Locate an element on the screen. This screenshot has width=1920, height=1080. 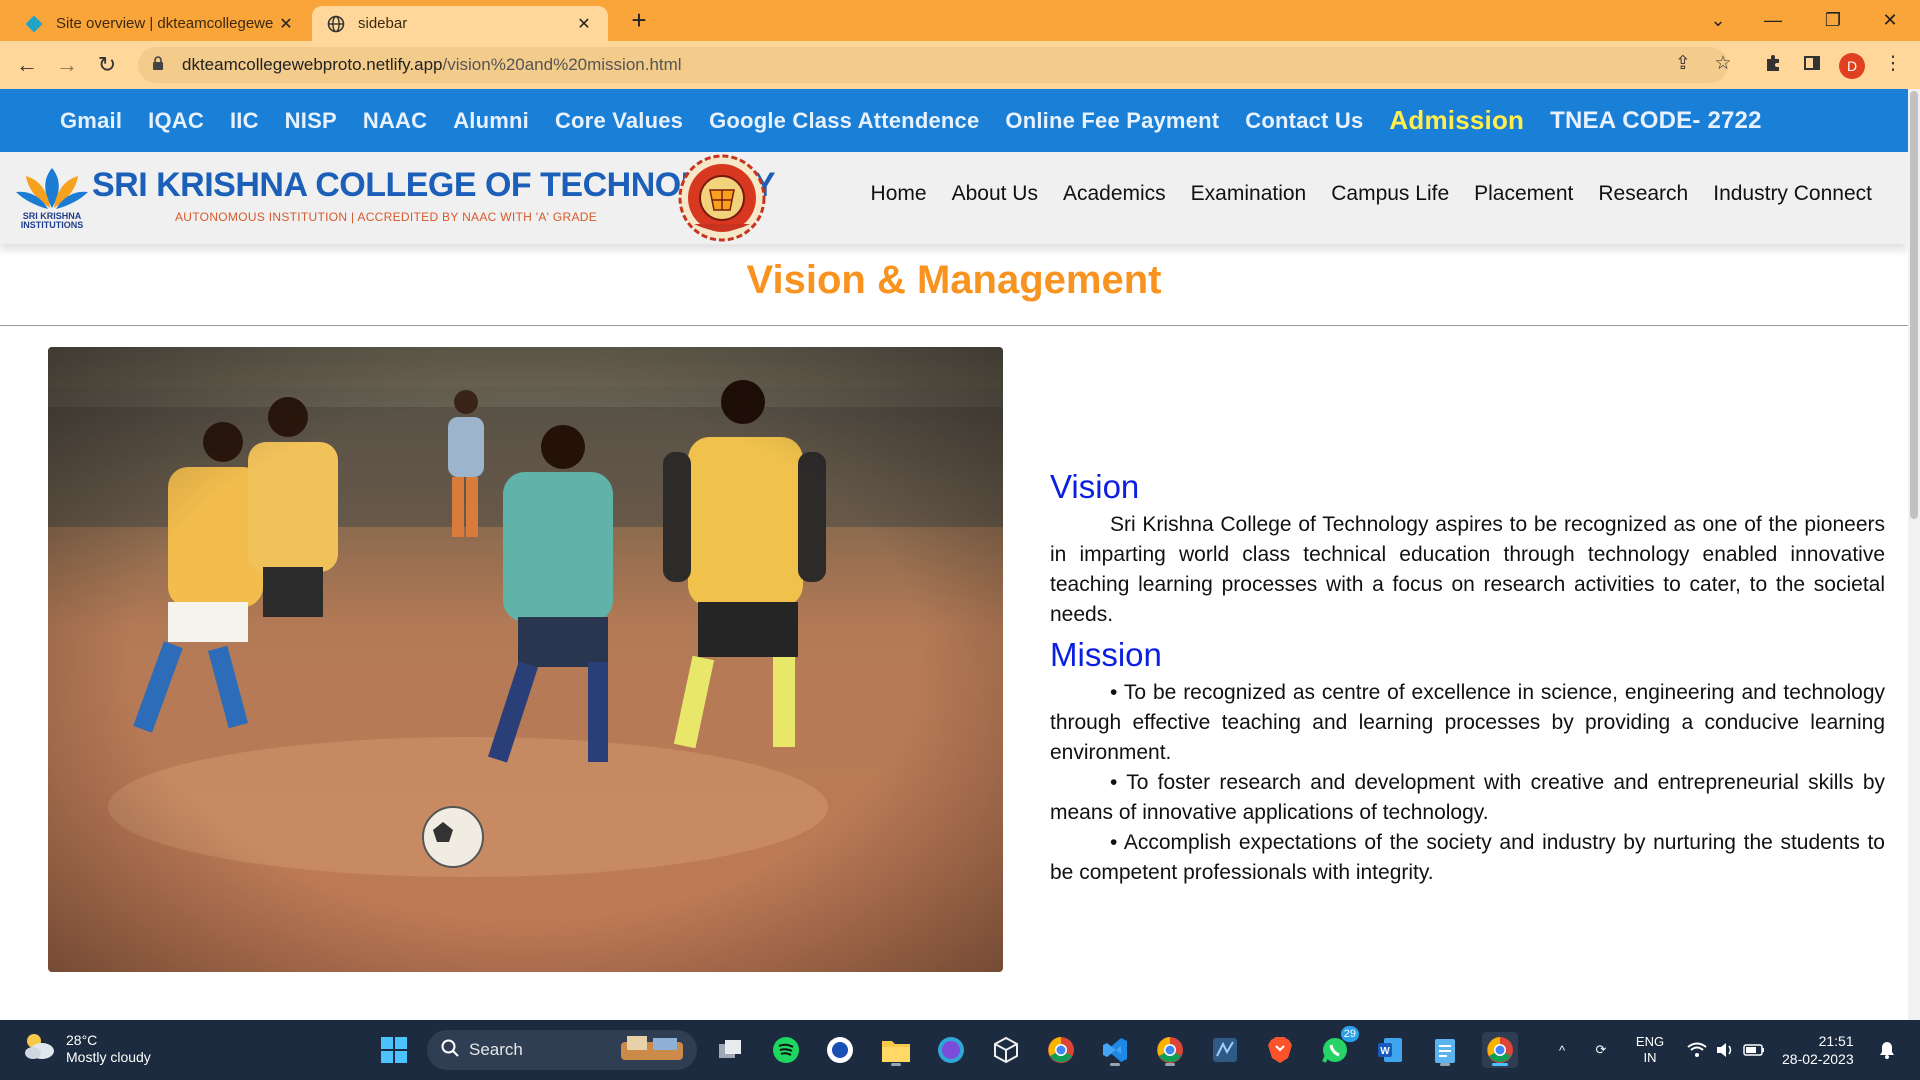
nav-research: Research is located at coordinates (1643, 194).